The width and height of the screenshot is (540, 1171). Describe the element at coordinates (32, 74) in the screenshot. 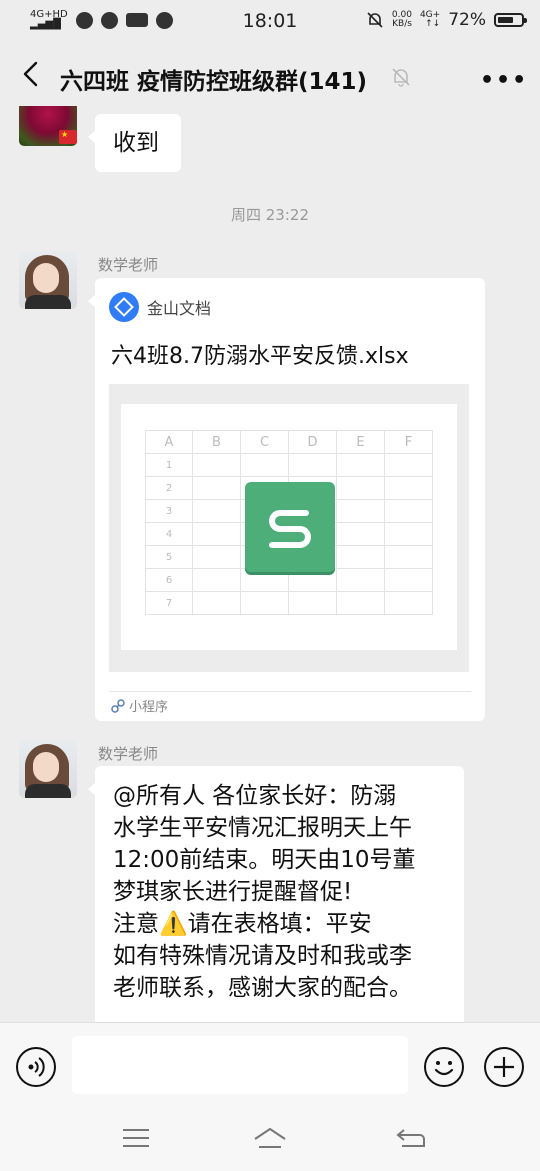

I see `back-arrow-icon` at that location.